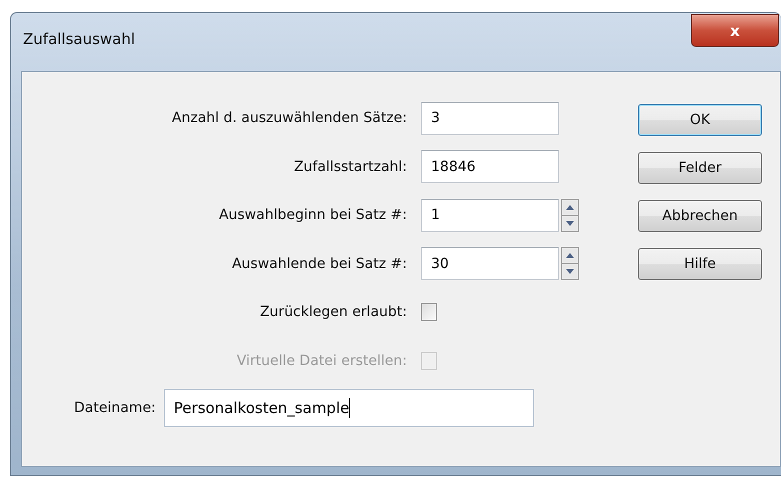 This screenshot has height=484, width=781. What do you see at coordinates (700, 120) in the screenshot?
I see `dialog-button: OK` at bounding box center [700, 120].